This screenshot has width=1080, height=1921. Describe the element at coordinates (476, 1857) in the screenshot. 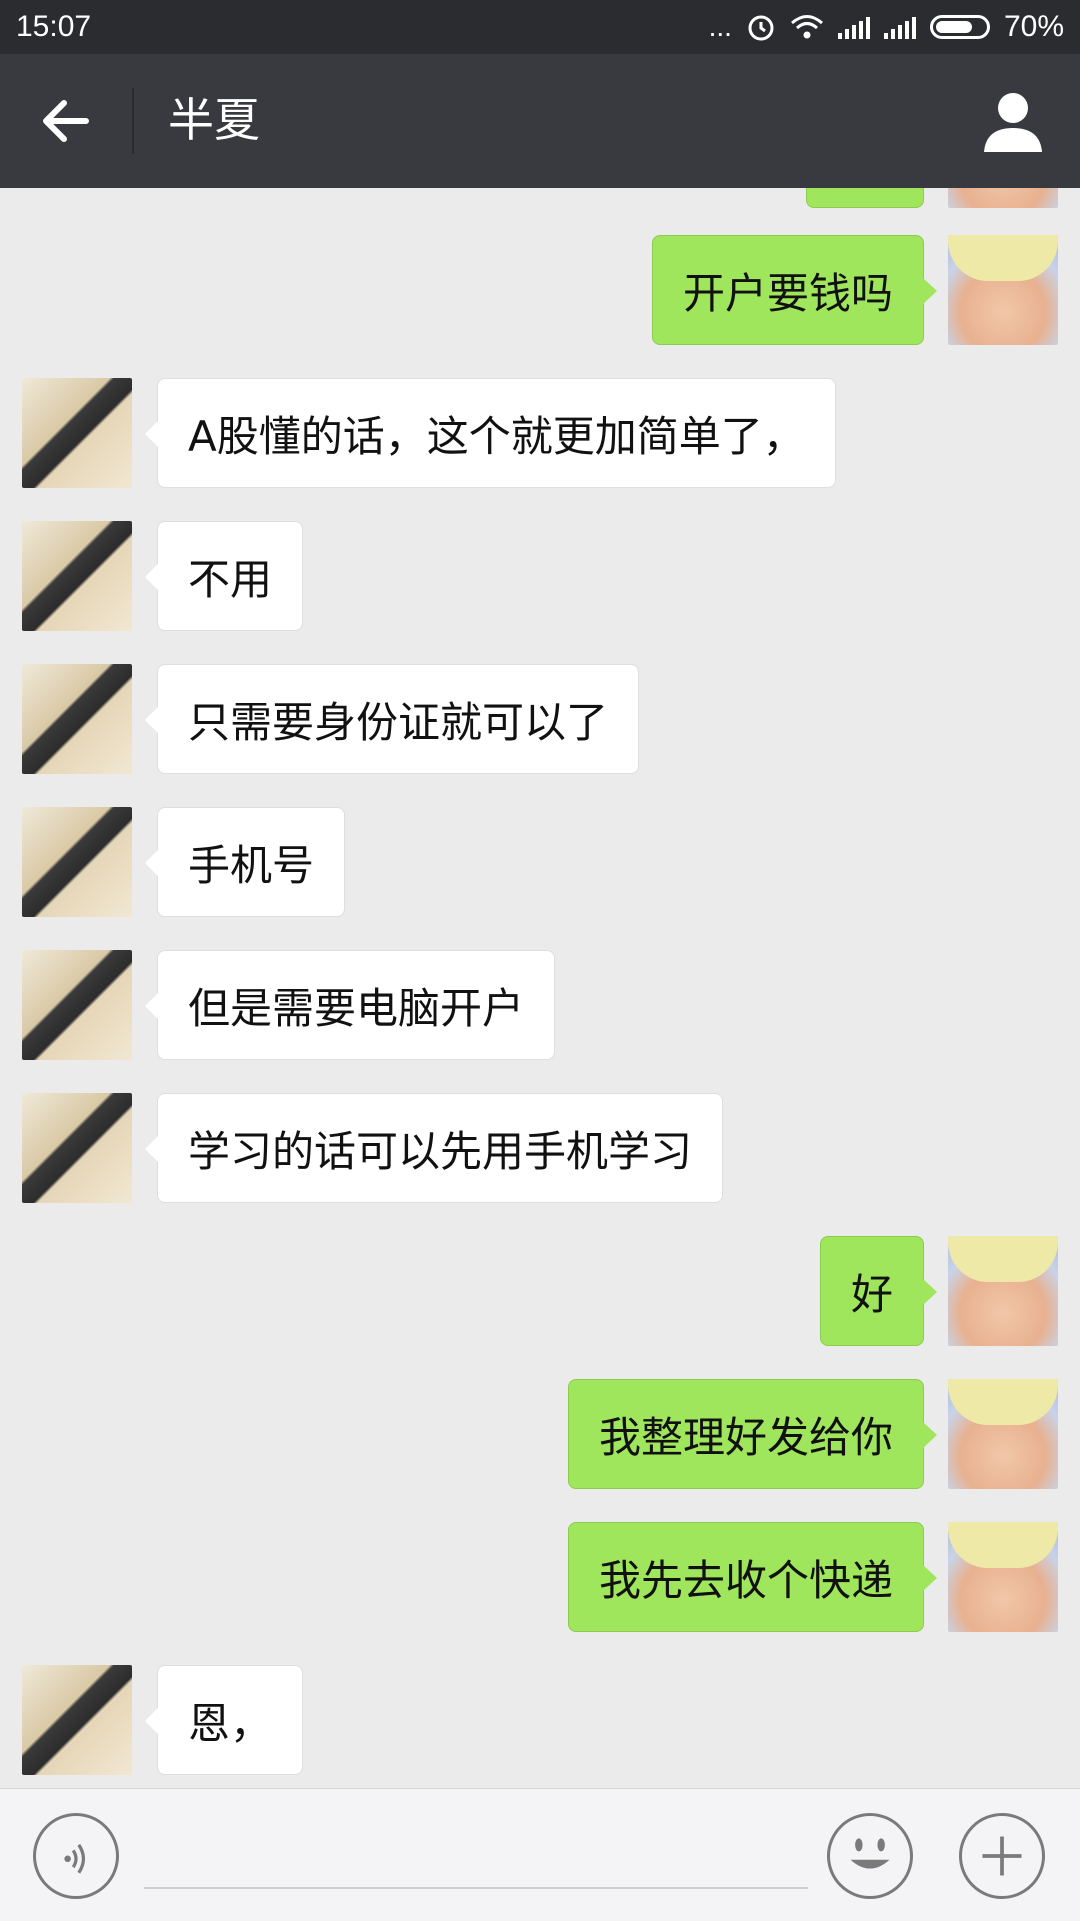

I see `message-input` at that location.